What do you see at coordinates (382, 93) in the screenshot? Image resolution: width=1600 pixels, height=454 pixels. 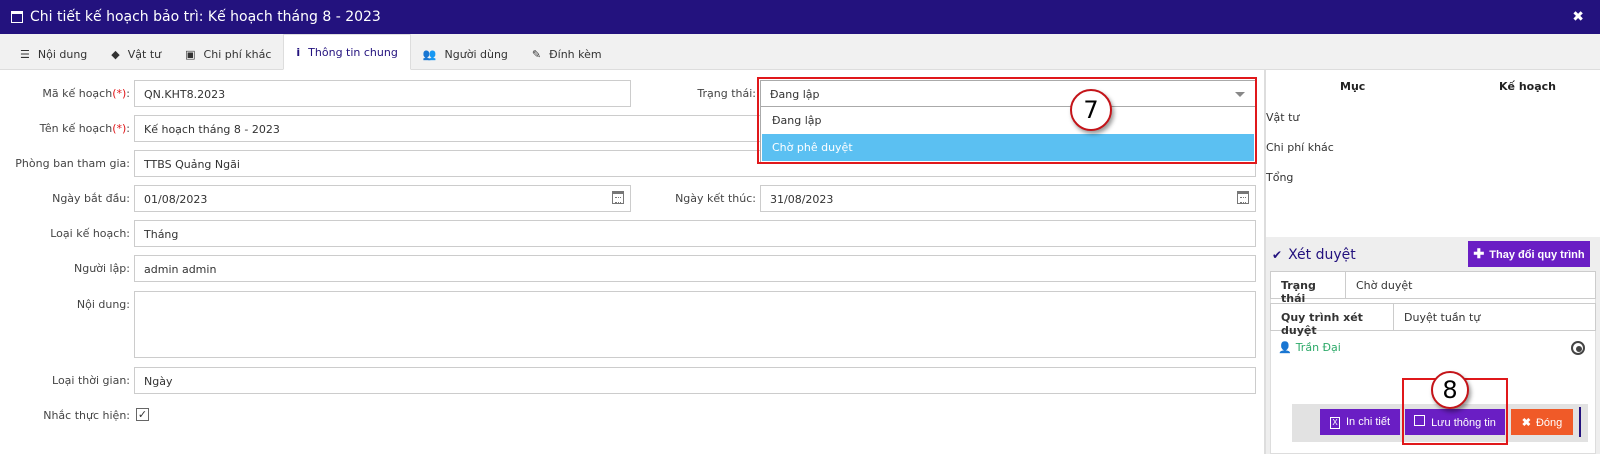 I see `ma-ke-hoach-input: QN.KHT8.2023` at bounding box center [382, 93].